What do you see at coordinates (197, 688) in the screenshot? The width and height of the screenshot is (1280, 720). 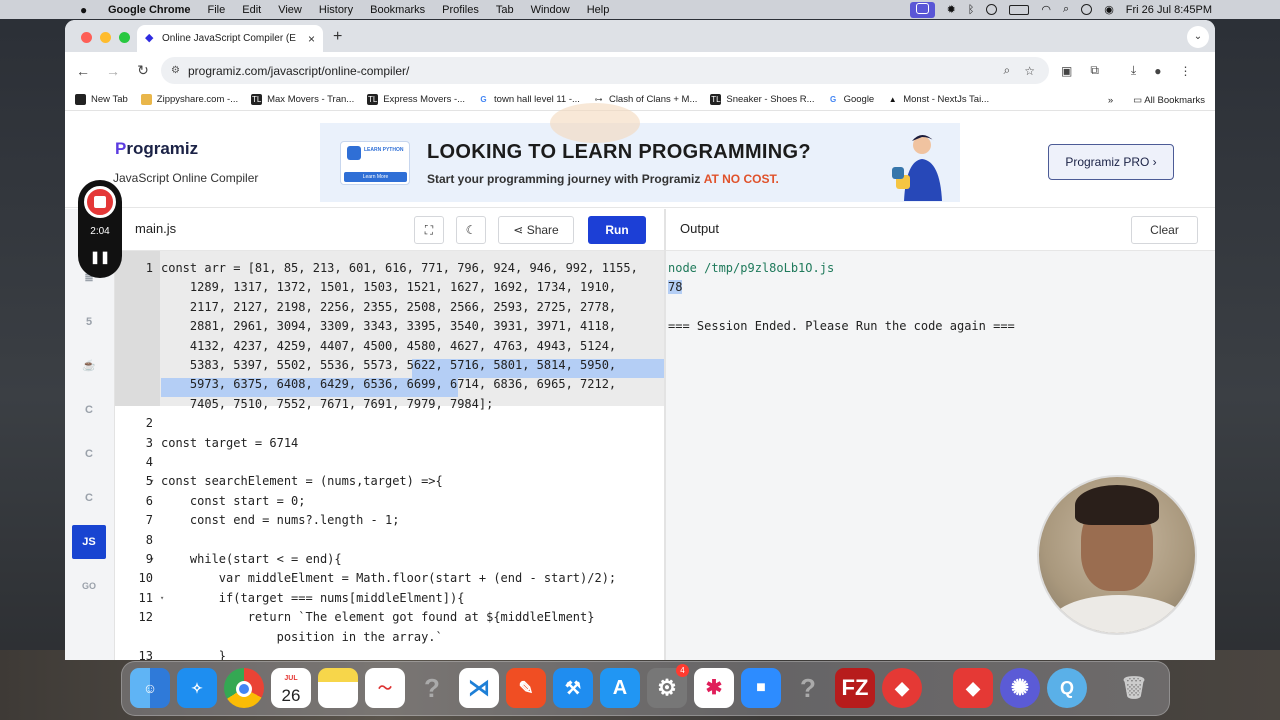 I see `safari-icon: ✧` at bounding box center [197, 688].